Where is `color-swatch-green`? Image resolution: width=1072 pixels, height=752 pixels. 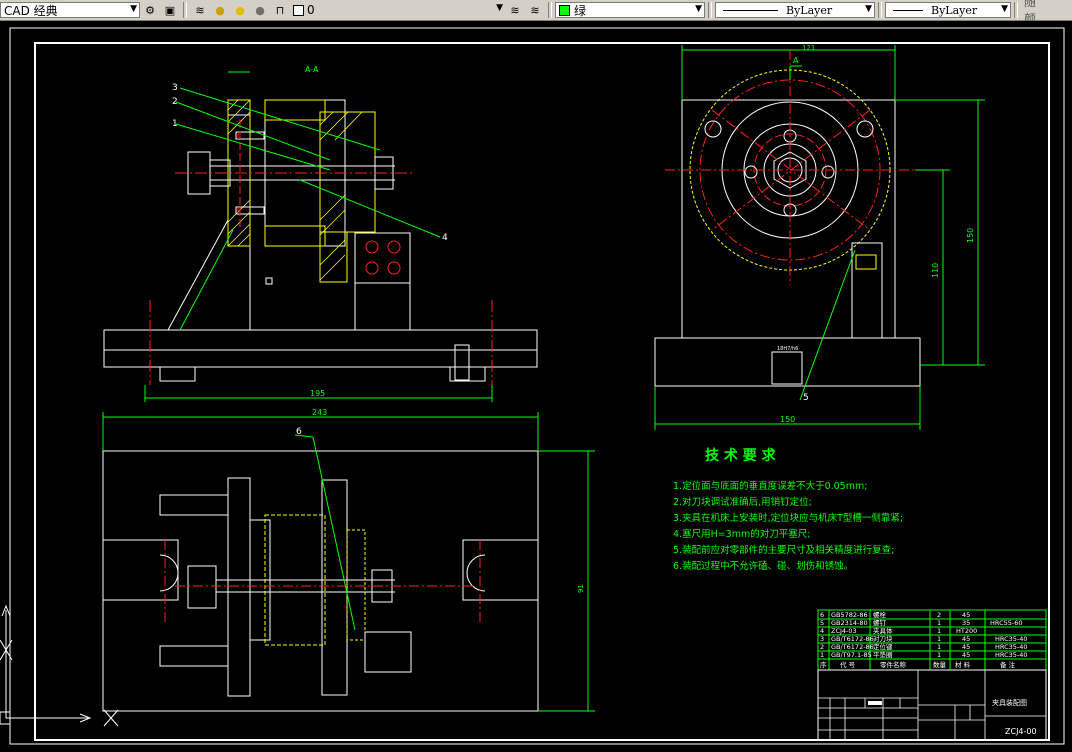
color-swatch-green is located at coordinates (564, 10).